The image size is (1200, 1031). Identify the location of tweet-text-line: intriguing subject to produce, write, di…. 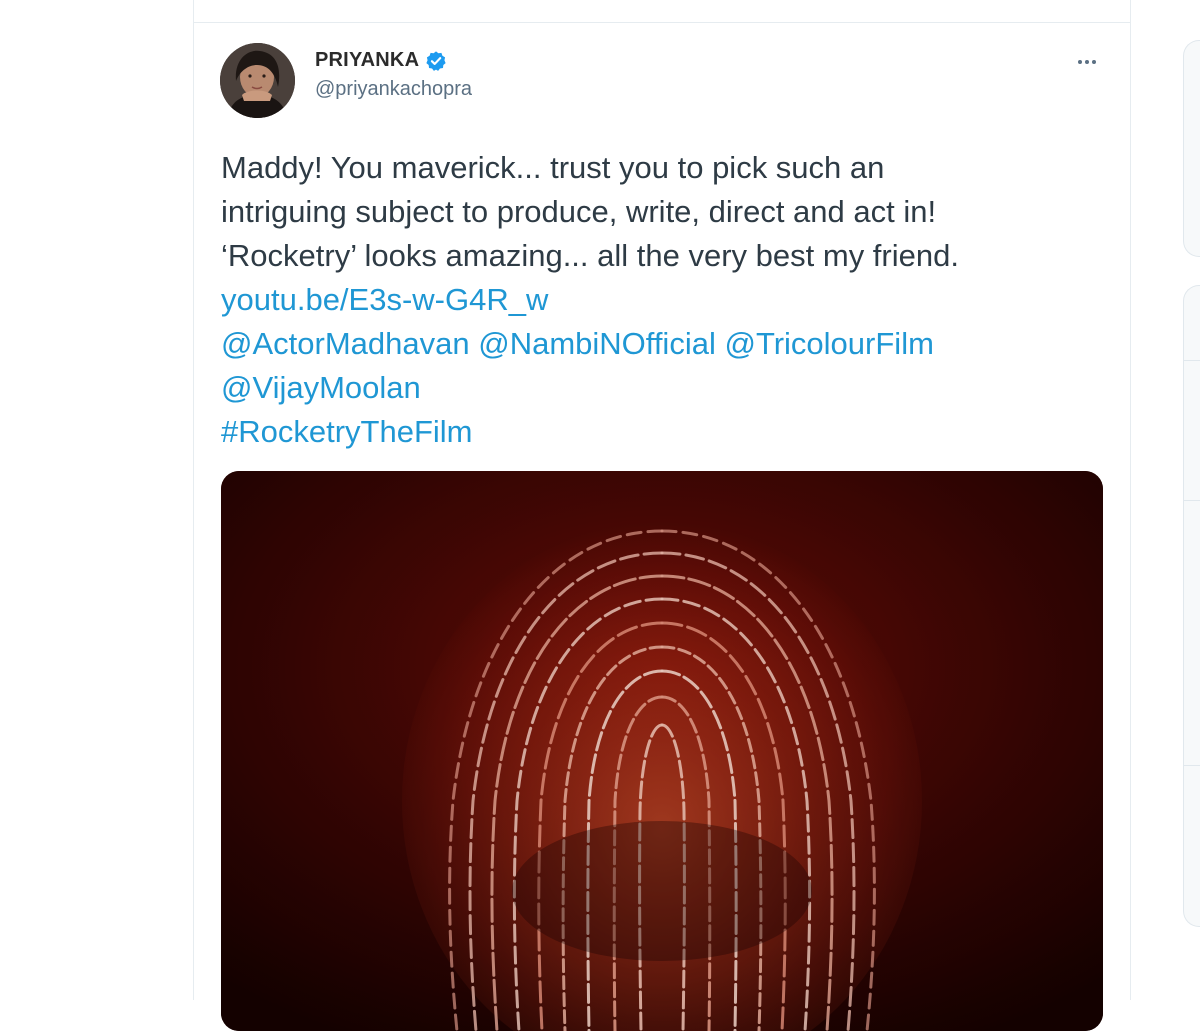
(579, 211).